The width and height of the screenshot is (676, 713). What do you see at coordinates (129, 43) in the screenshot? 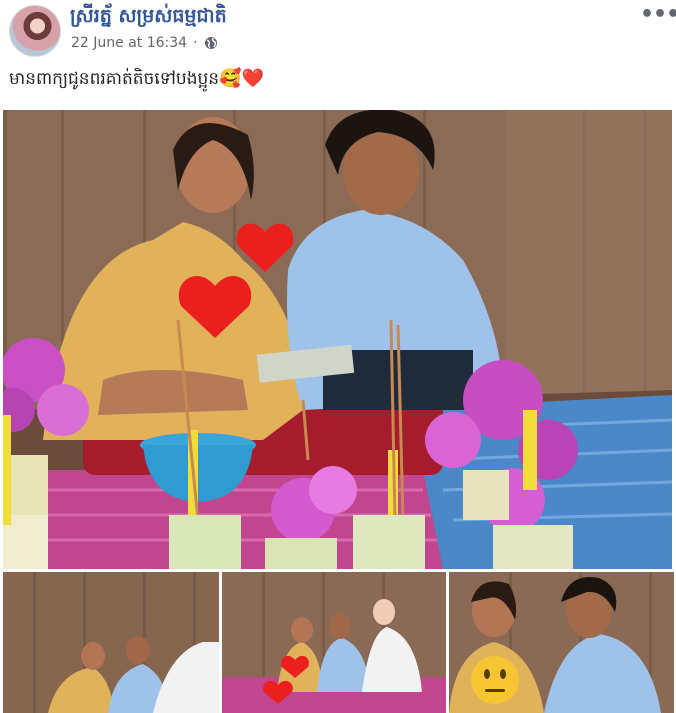
I see `post-timestamp: 22 June at 16:34` at bounding box center [129, 43].